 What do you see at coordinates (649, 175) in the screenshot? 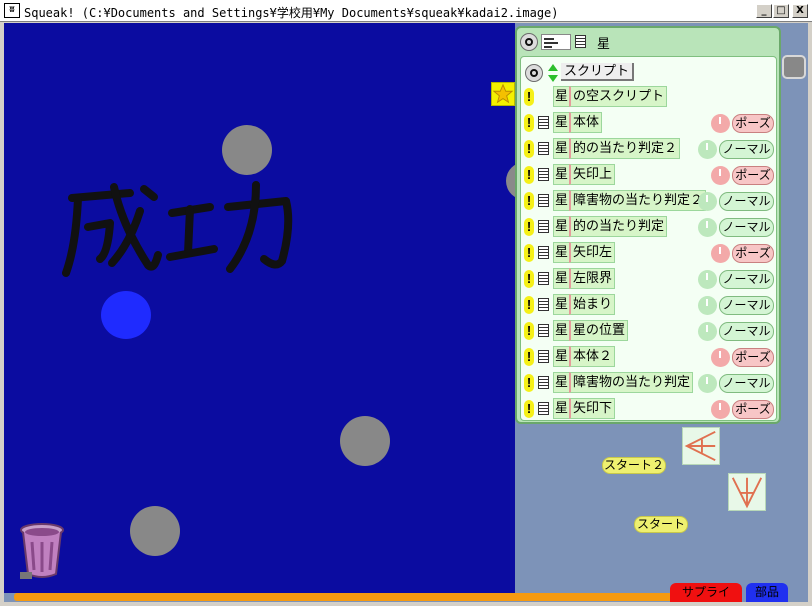
I see `script-row: ! 星矢印上 ポーズ` at bounding box center [649, 175].